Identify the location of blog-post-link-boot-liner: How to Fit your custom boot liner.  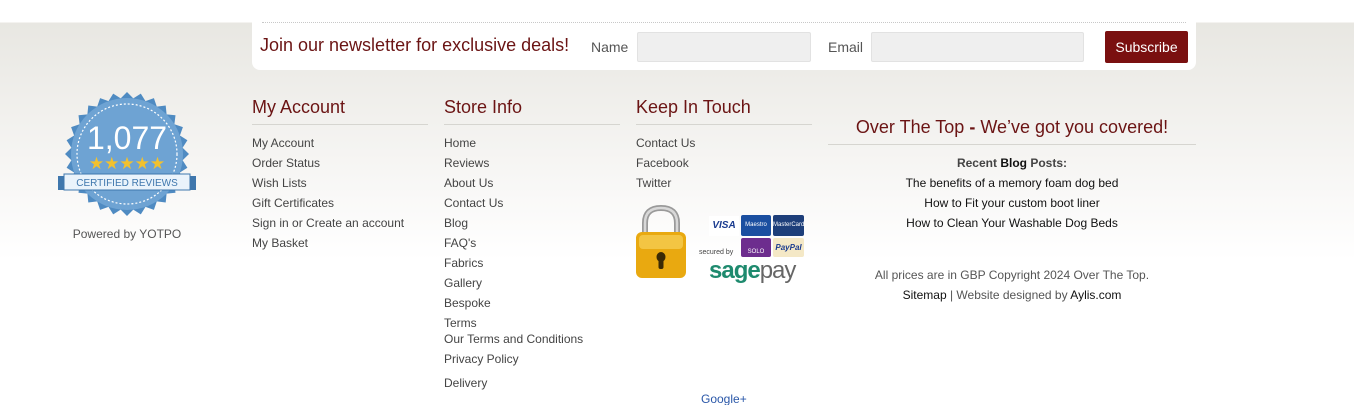
(1012, 203).